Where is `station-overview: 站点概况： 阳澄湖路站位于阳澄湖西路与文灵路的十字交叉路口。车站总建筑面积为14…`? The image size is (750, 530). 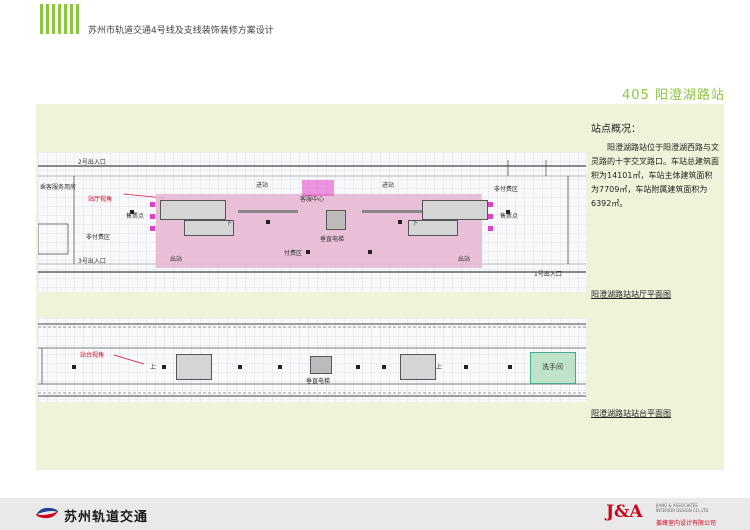
station-overview: 站点概况： 阳澄湖路站位于阳澄湖西路与文灵路的十字交叉路口。车站总建筑面积为14… is located at coordinates (655, 165).